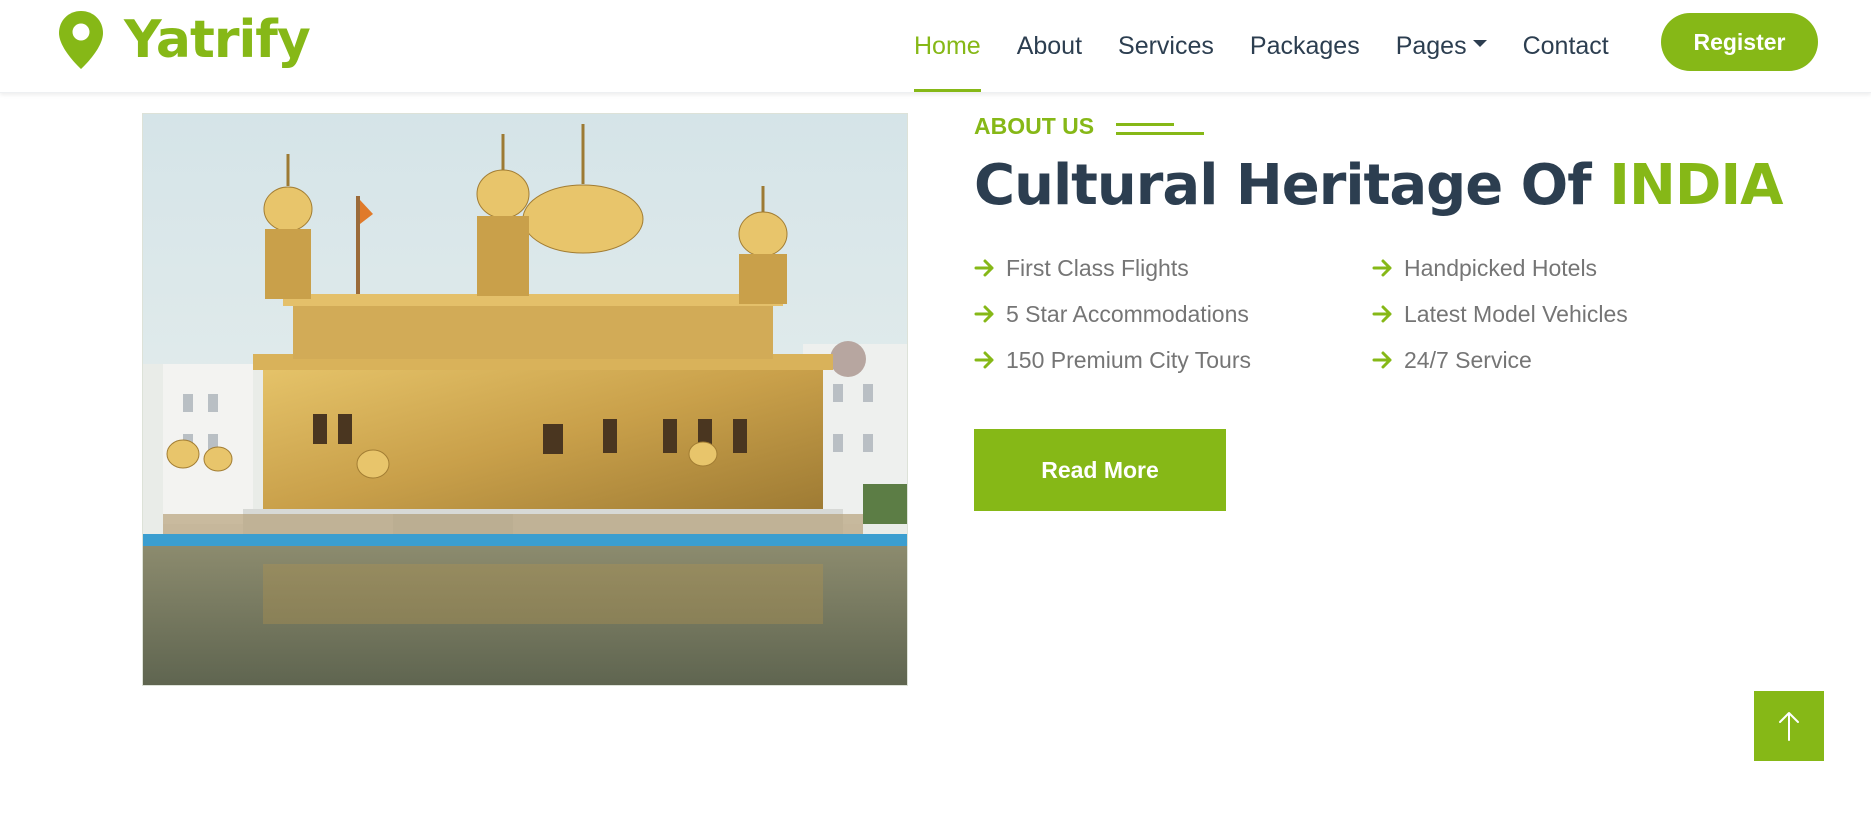 Image resolution: width=1871 pixels, height=814 pixels. Describe the element at coordinates (1049, 46) in the screenshot. I see `nav-about: About` at that location.